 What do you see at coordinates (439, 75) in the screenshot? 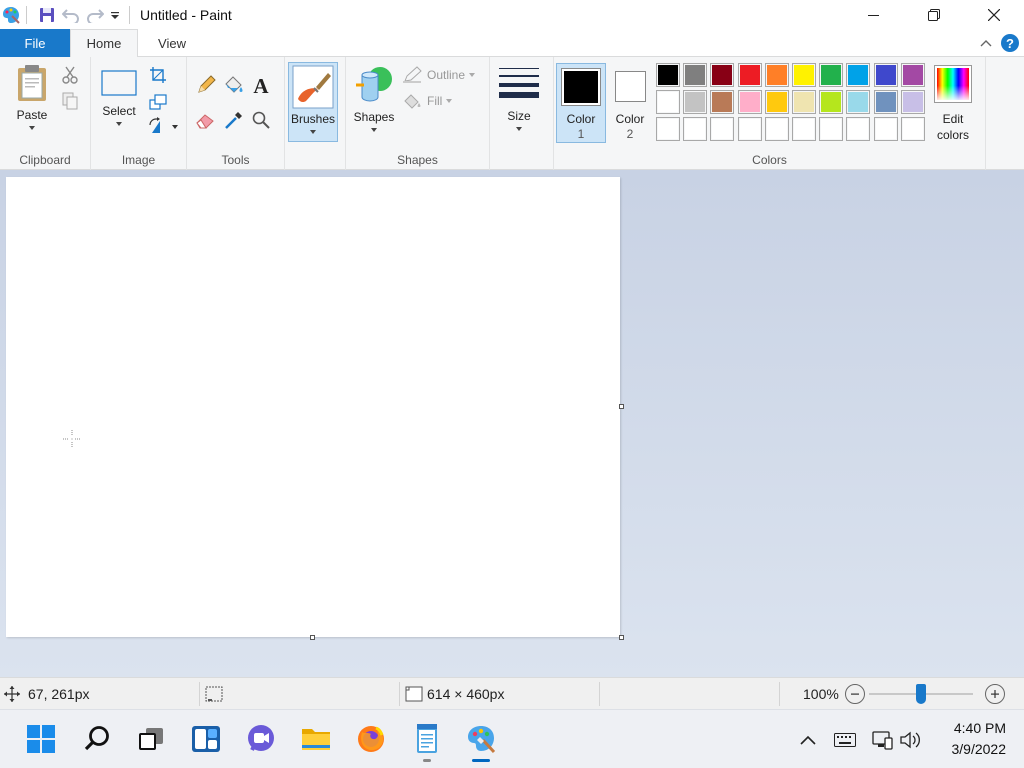
I see `outline-button: Outline` at bounding box center [439, 75].